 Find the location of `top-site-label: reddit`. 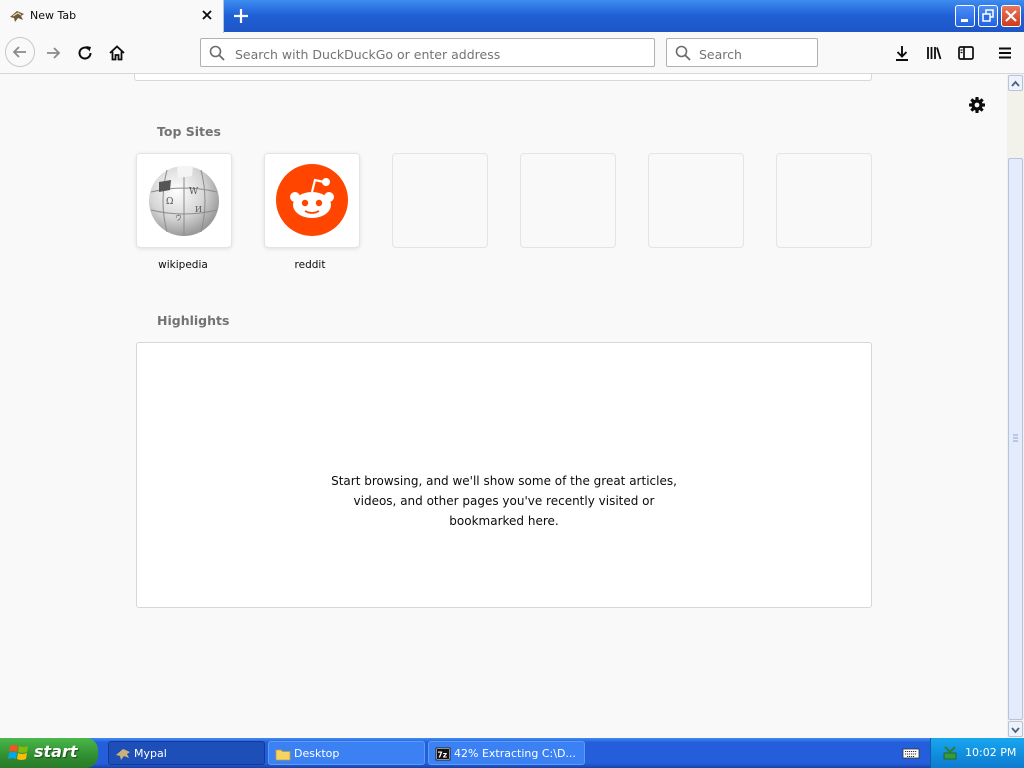

top-site-label: reddit is located at coordinates (310, 265).